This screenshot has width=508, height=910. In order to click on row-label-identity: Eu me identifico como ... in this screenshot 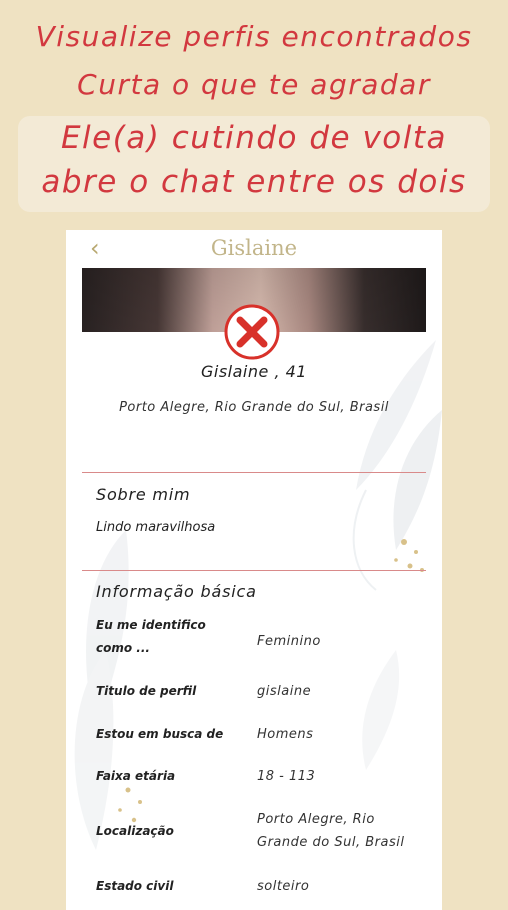, I will do `click(151, 636)`.